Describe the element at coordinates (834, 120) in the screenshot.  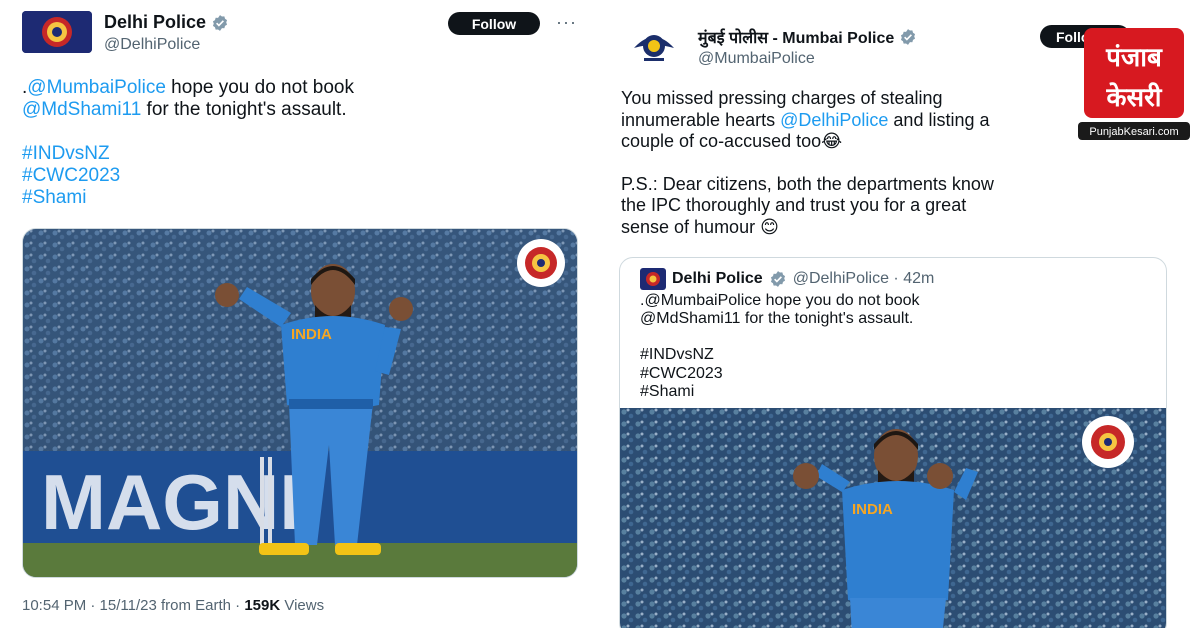
I see `mention-delhi-police: @DelhiPolice` at that location.